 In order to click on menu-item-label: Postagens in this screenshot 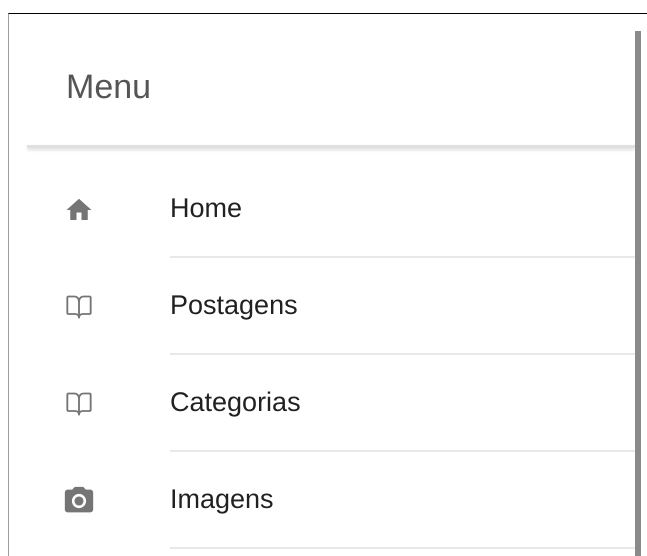, I will do `click(234, 305)`.